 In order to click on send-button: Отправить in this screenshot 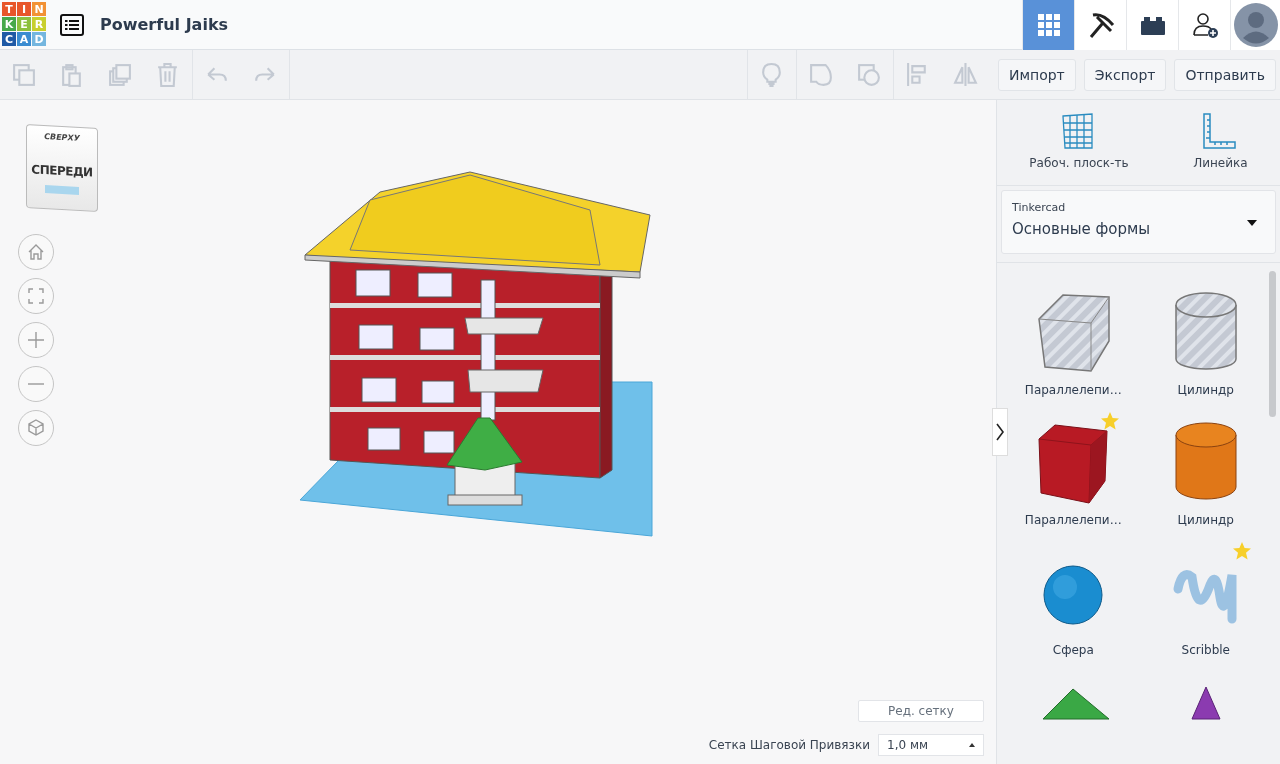, I will do `click(1225, 74)`.